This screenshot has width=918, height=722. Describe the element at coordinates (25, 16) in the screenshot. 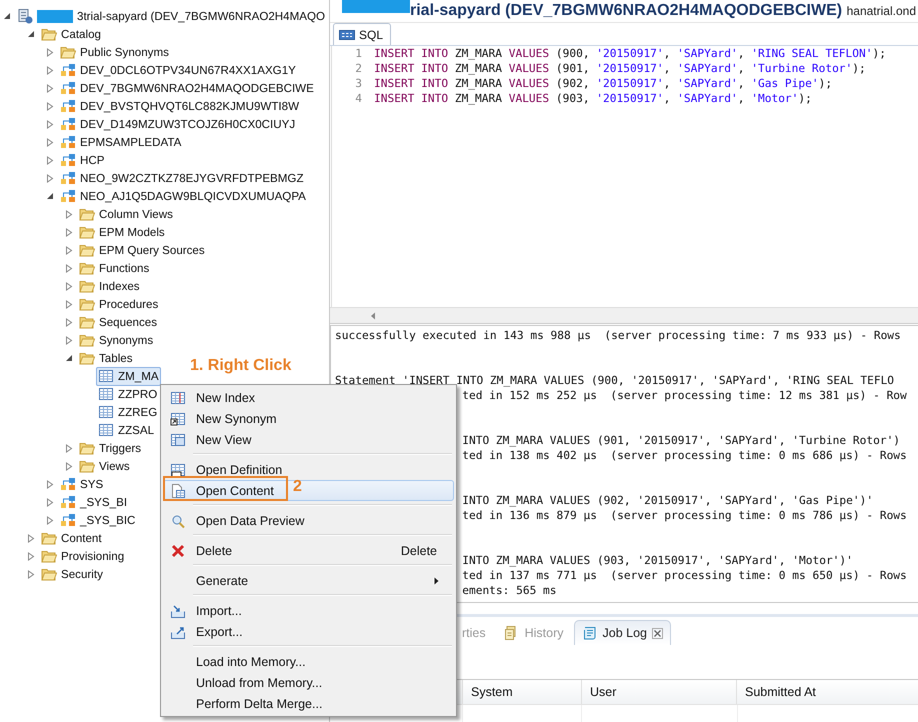

I see `database-icon` at that location.